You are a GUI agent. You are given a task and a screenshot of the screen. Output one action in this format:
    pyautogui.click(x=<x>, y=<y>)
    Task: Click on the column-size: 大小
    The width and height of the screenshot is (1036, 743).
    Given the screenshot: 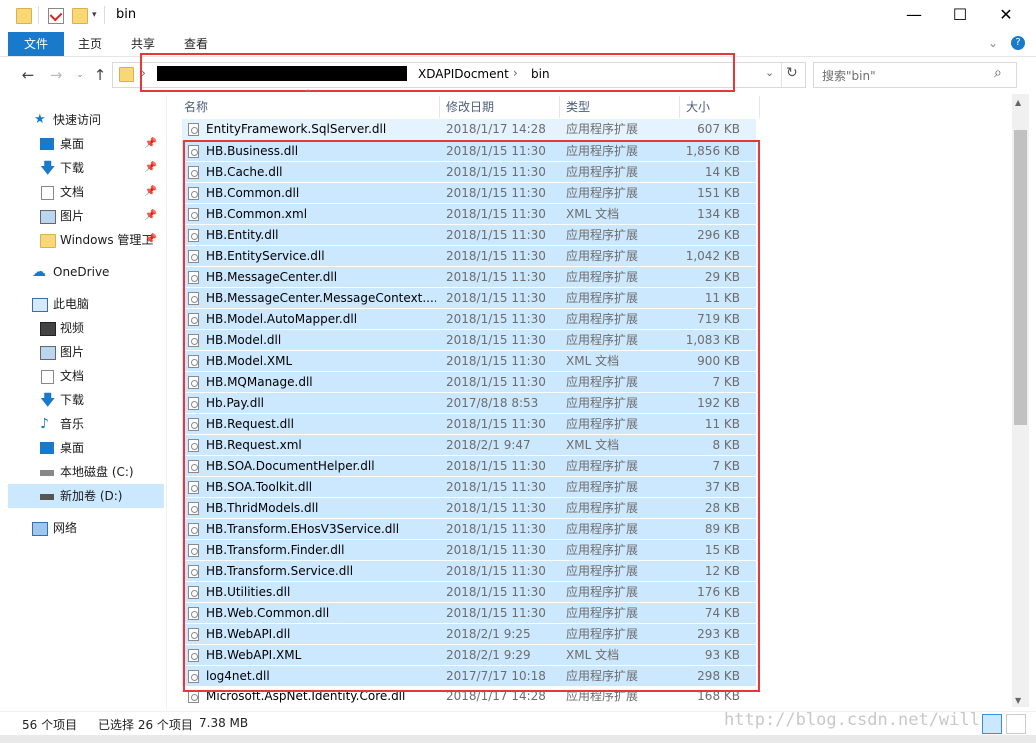 What is the action you would take?
    pyautogui.click(x=720, y=107)
    